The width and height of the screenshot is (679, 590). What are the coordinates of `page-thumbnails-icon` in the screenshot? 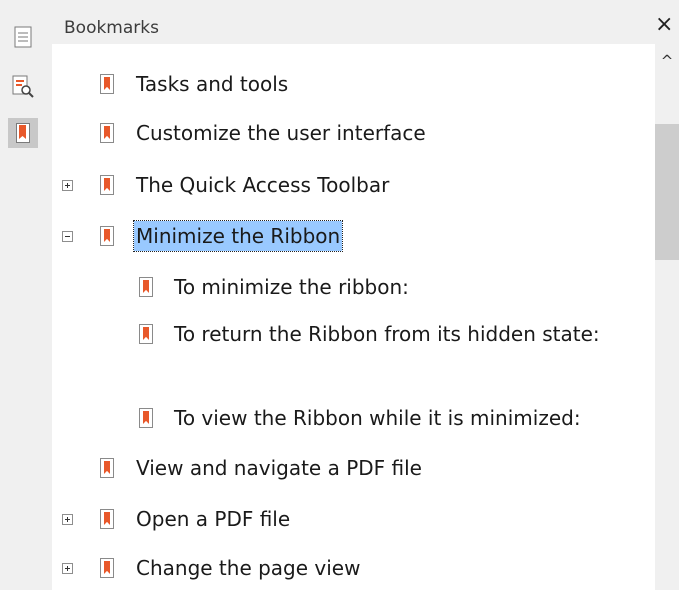 It's located at (23, 37).